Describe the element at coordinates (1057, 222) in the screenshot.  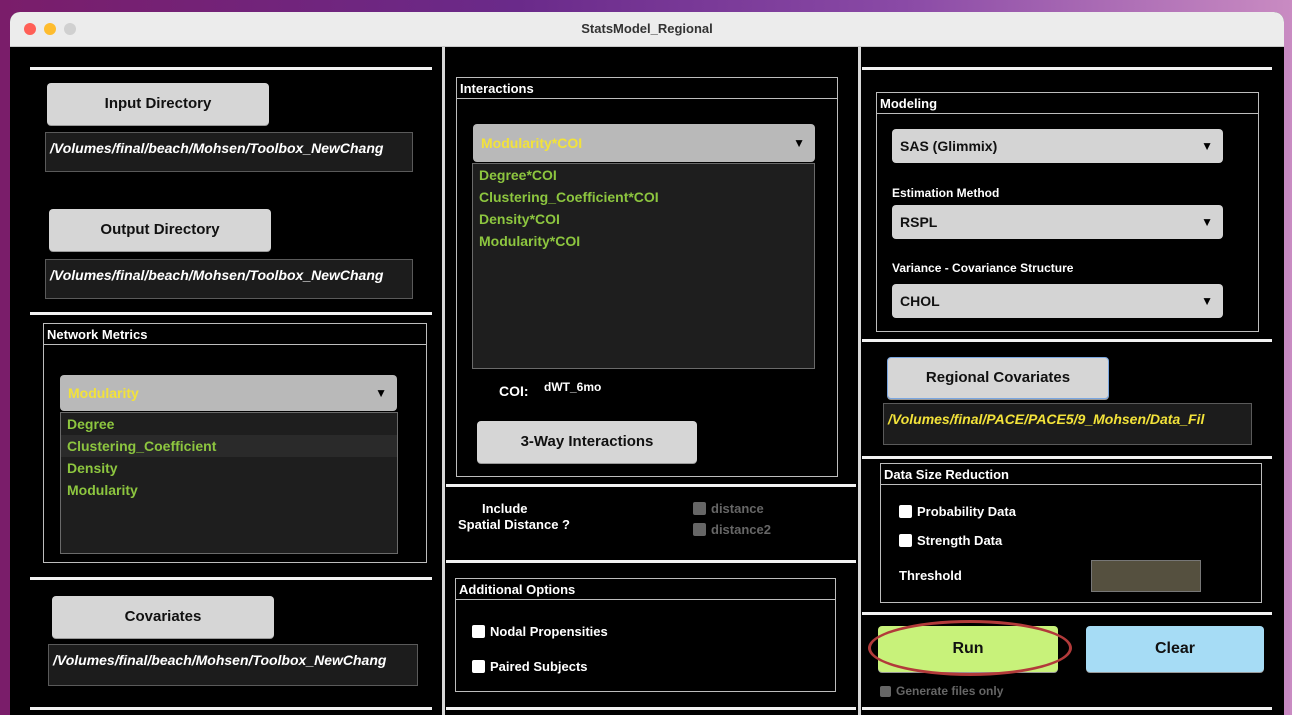
I see `estimation-method-dropdown: RSPL ▼` at that location.